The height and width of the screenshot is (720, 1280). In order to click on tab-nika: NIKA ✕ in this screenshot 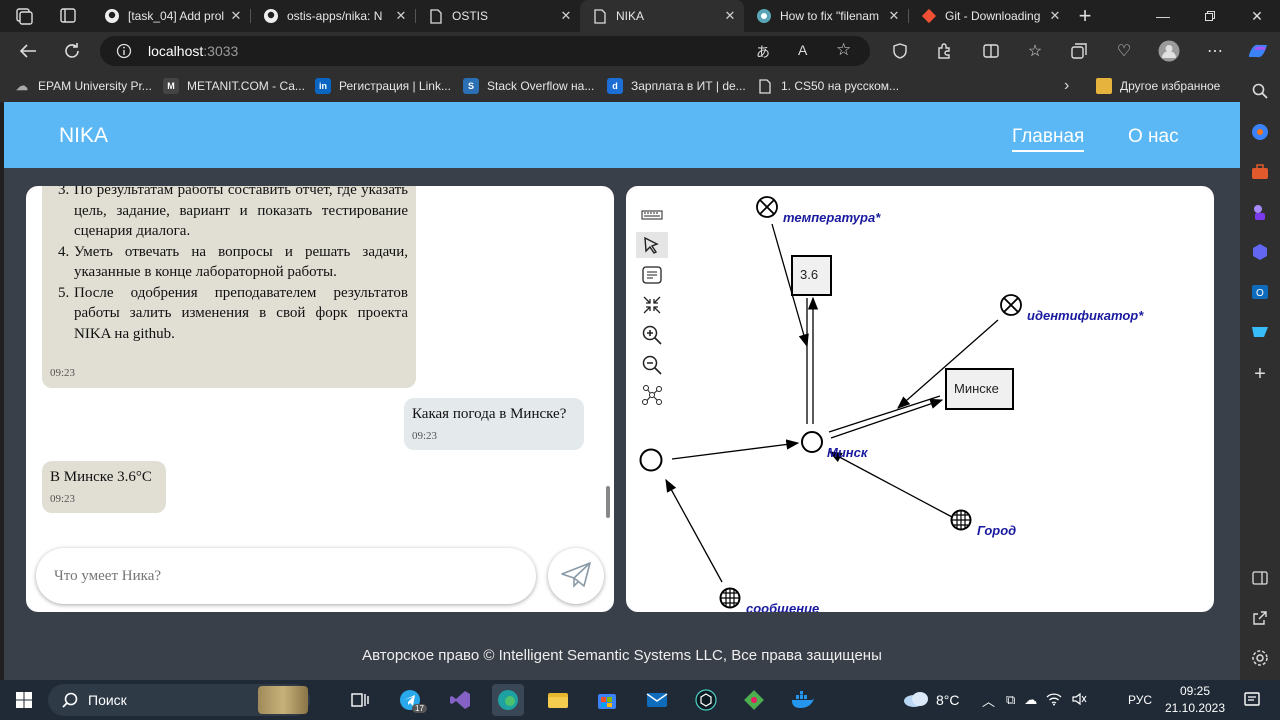, I will do `click(662, 16)`.